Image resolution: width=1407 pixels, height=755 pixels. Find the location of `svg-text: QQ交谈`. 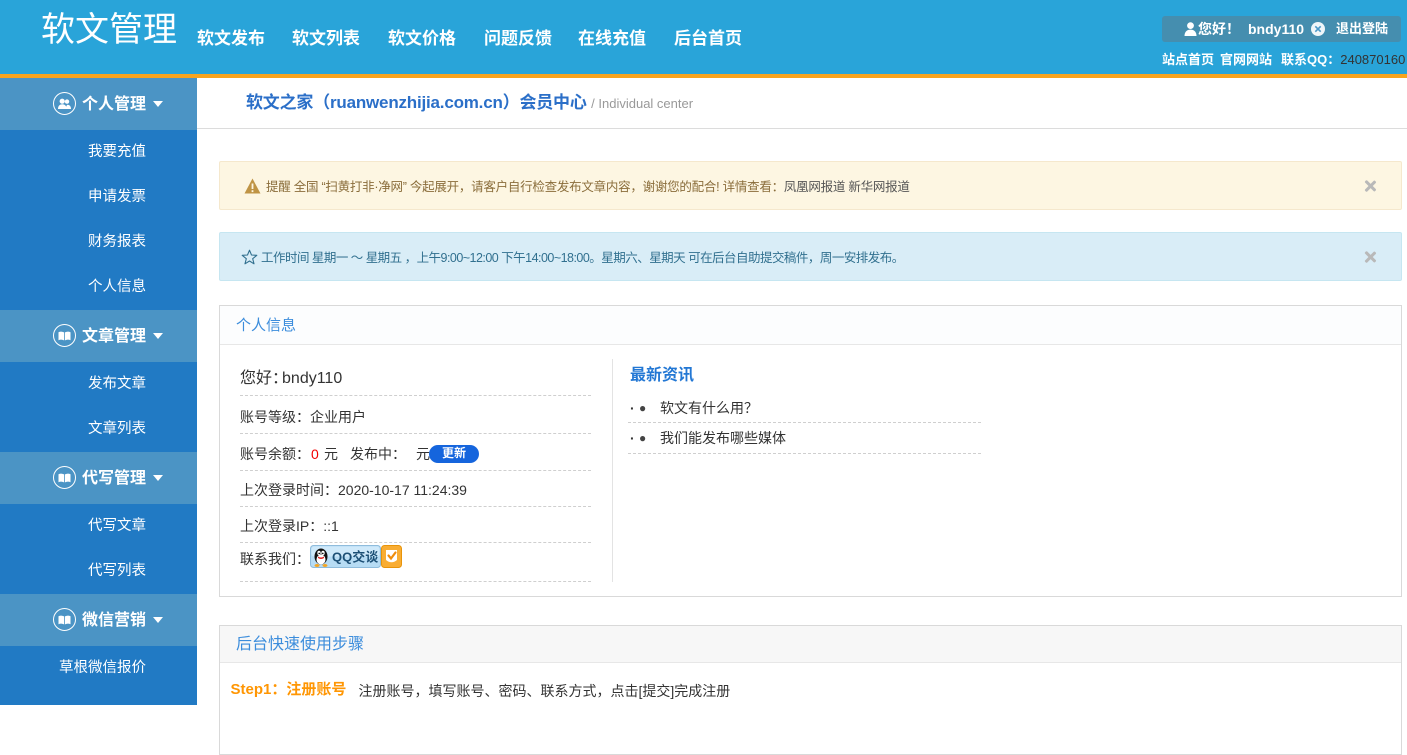

svg-text: QQ交谈 is located at coordinates (355, 557).